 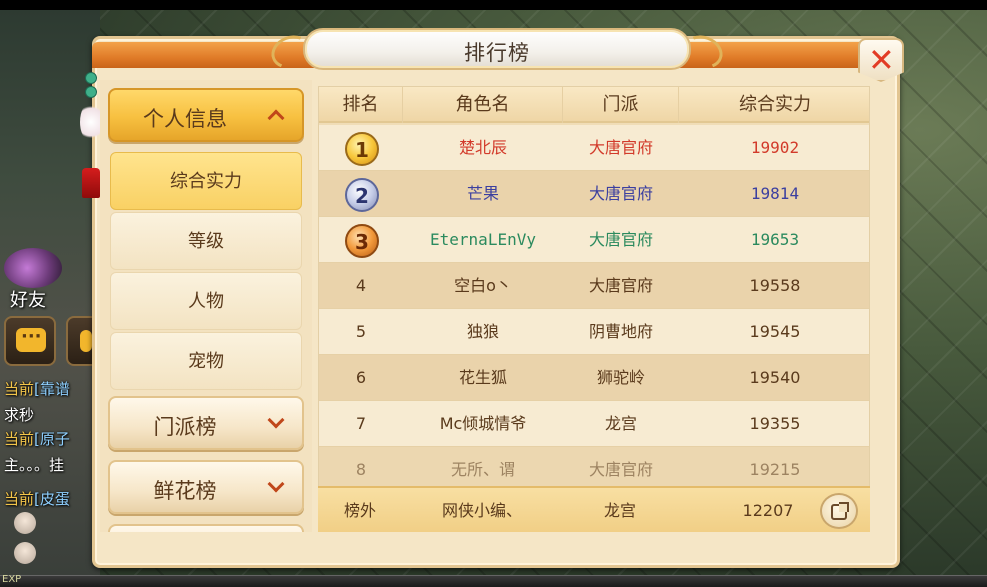 I want to click on chat-line: 求秒, so click(x=19, y=415).